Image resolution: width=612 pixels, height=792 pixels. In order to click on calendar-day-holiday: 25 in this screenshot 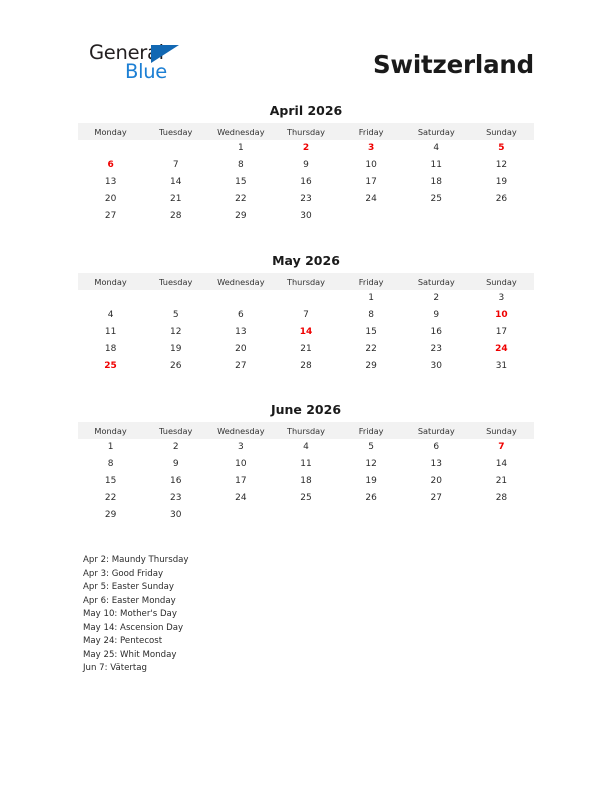, I will do `click(110, 365)`.